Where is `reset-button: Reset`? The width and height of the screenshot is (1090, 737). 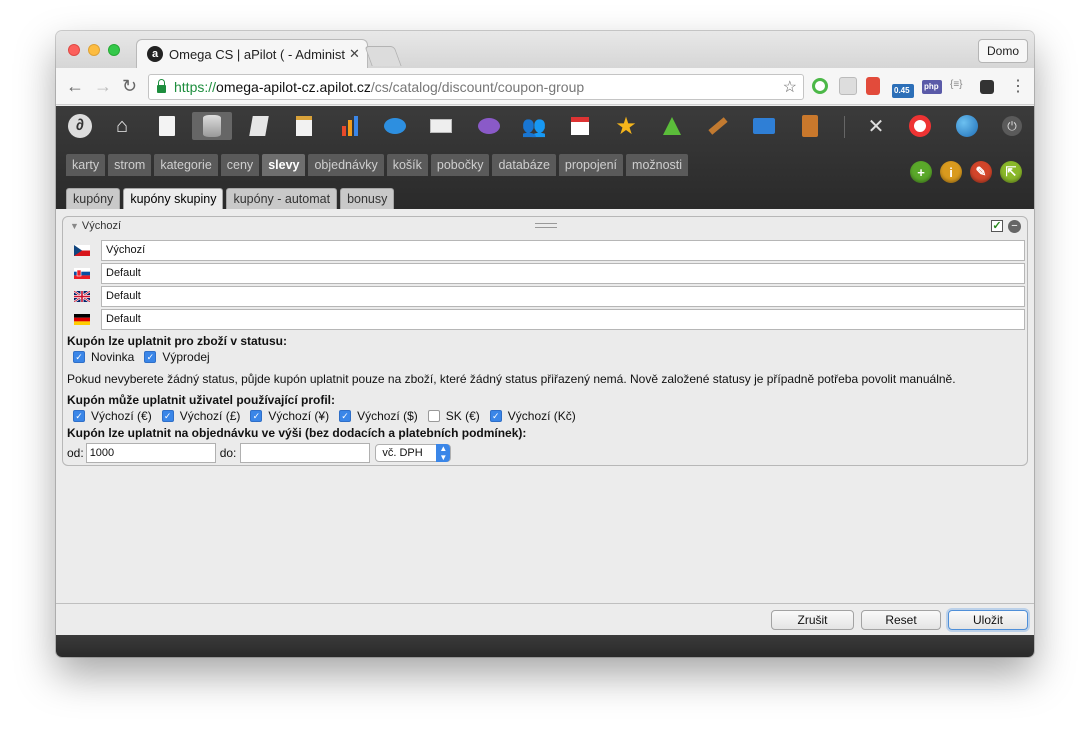 reset-button: Reset is located at coordinates (901, 620).